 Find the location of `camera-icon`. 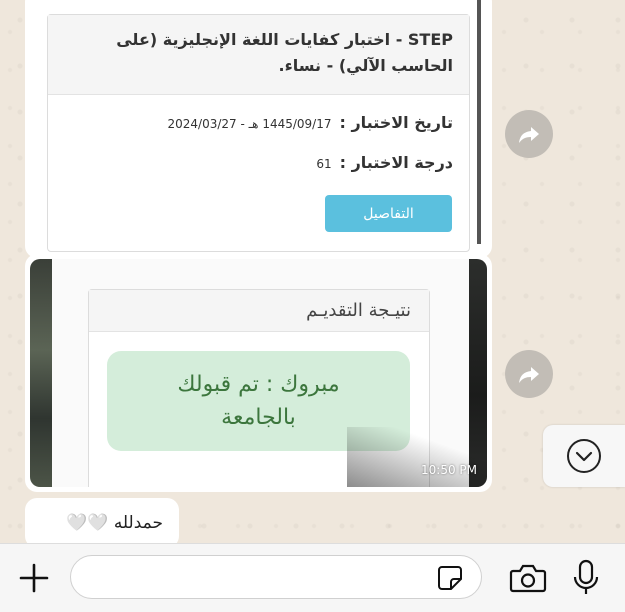

camera-icon is located at coordinates (528, 578).